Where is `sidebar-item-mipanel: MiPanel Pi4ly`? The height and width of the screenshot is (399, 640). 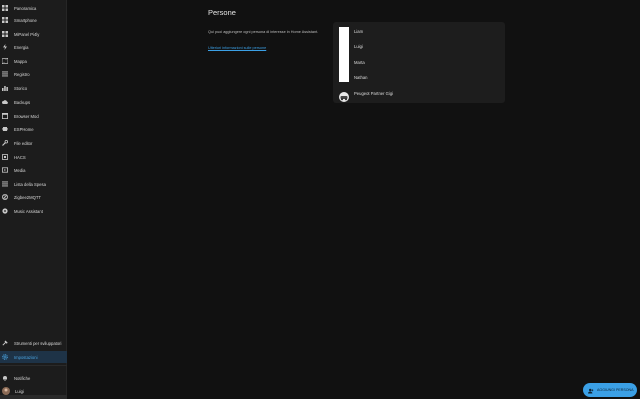 sidebar-item-mipanel: MiPanel Pi4ly is located at coordinates (33, 34).